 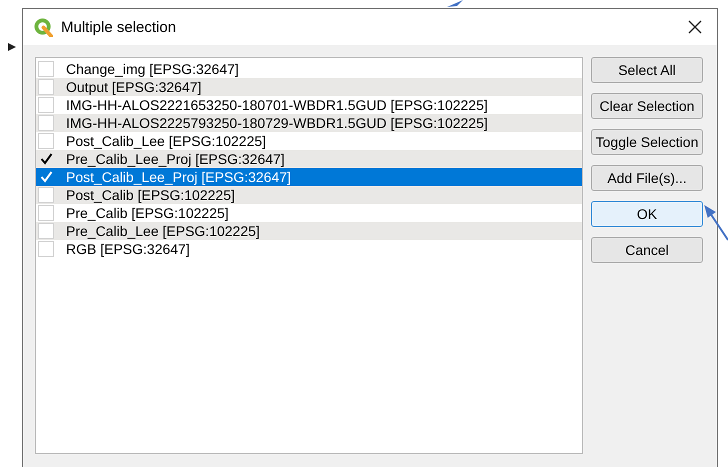 I want to click on dialog-button: OK, so click(x=647, y=214).